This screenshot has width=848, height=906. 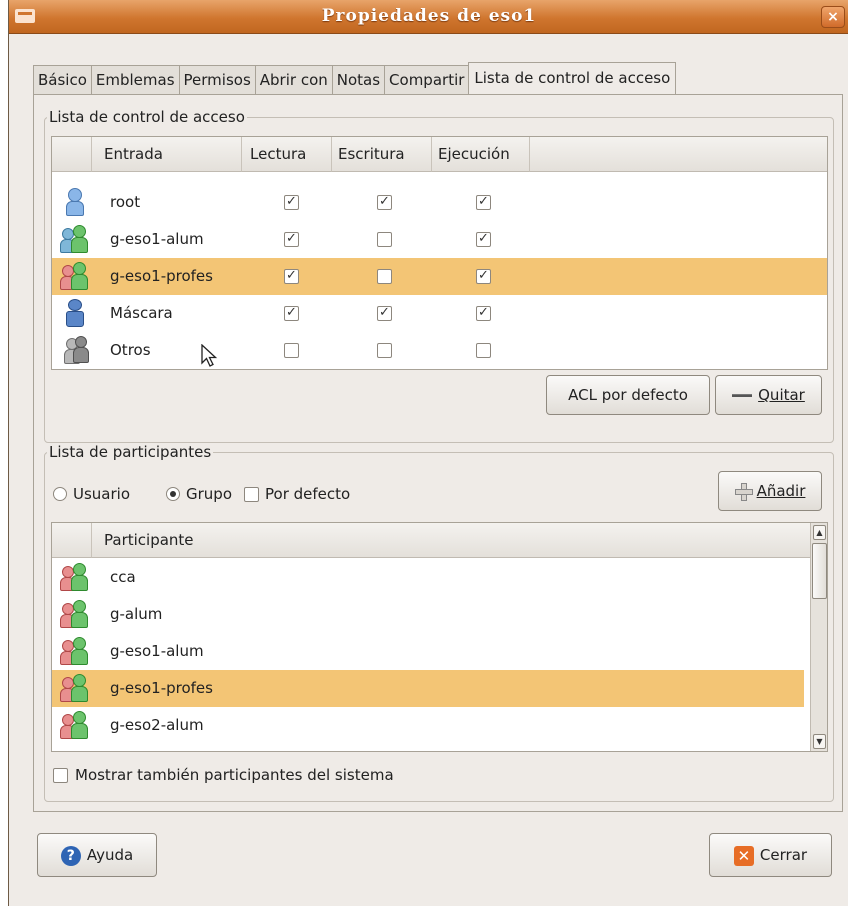 I want to click on window-title: Propiedades de eso1, so click(x=429, y=16).